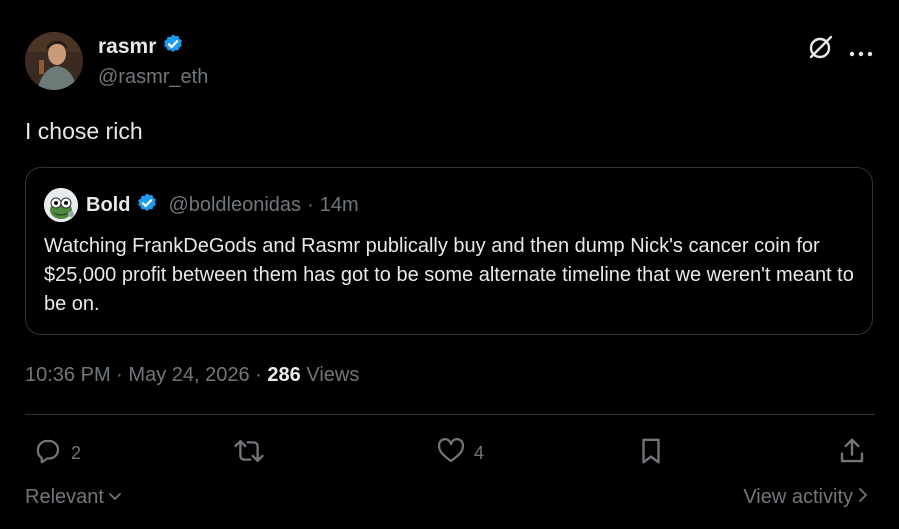 The height and width of the screenshot is (529, 899). What do you see at coordinates (450, 414) in the screenshot?
I see `divider` at bounding box center [450, 414].